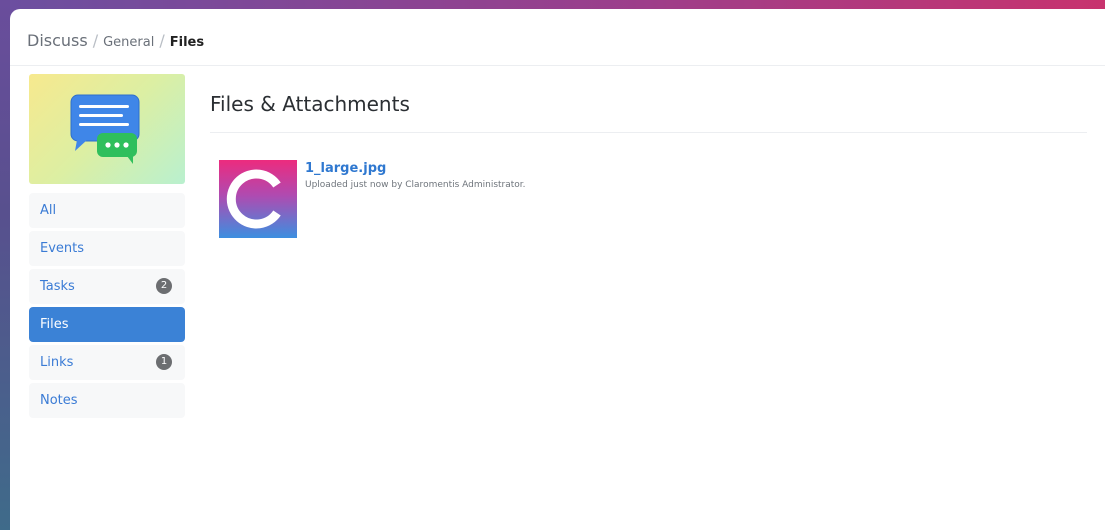 The image size is (1105, 530). What do you see at coordinates (59, 400) in the screenshot?
I see `sidebar-item-label: Notes` at bounding box center [59, 400].